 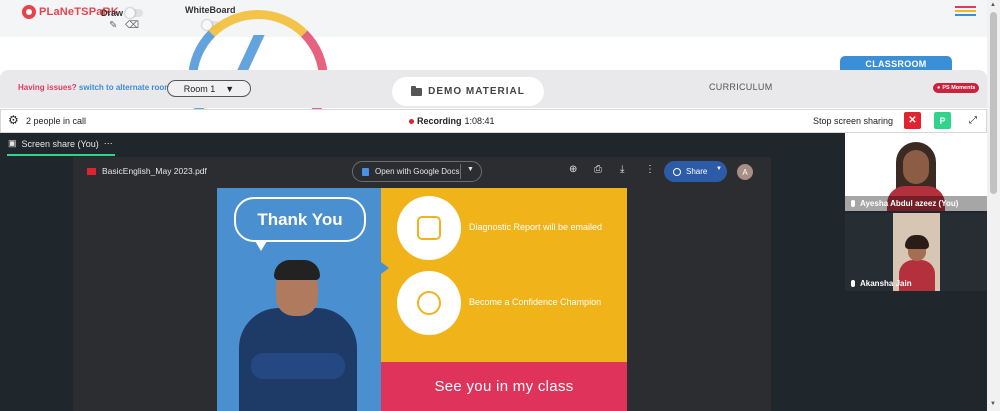 What do you see at coordinates (993, 404) in the screenshot?
I see `scroll-down-icon: ▼` at bounding box center [993, 404].